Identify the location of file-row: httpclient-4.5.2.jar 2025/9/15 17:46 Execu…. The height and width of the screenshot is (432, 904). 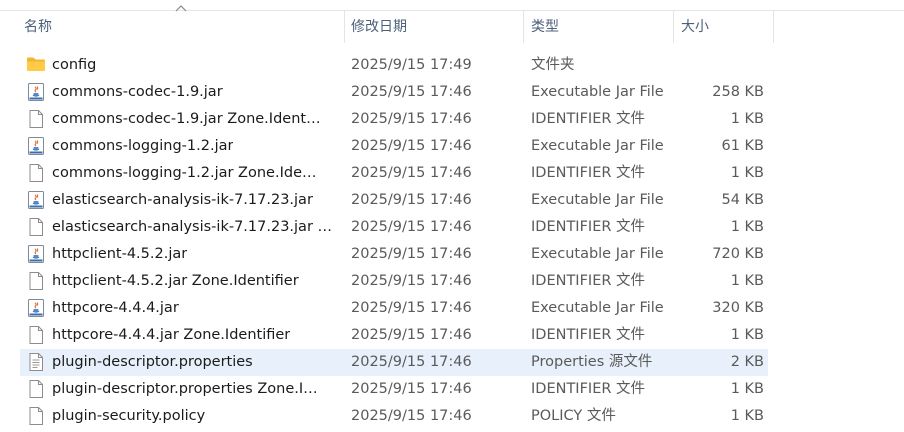
(394, 254).